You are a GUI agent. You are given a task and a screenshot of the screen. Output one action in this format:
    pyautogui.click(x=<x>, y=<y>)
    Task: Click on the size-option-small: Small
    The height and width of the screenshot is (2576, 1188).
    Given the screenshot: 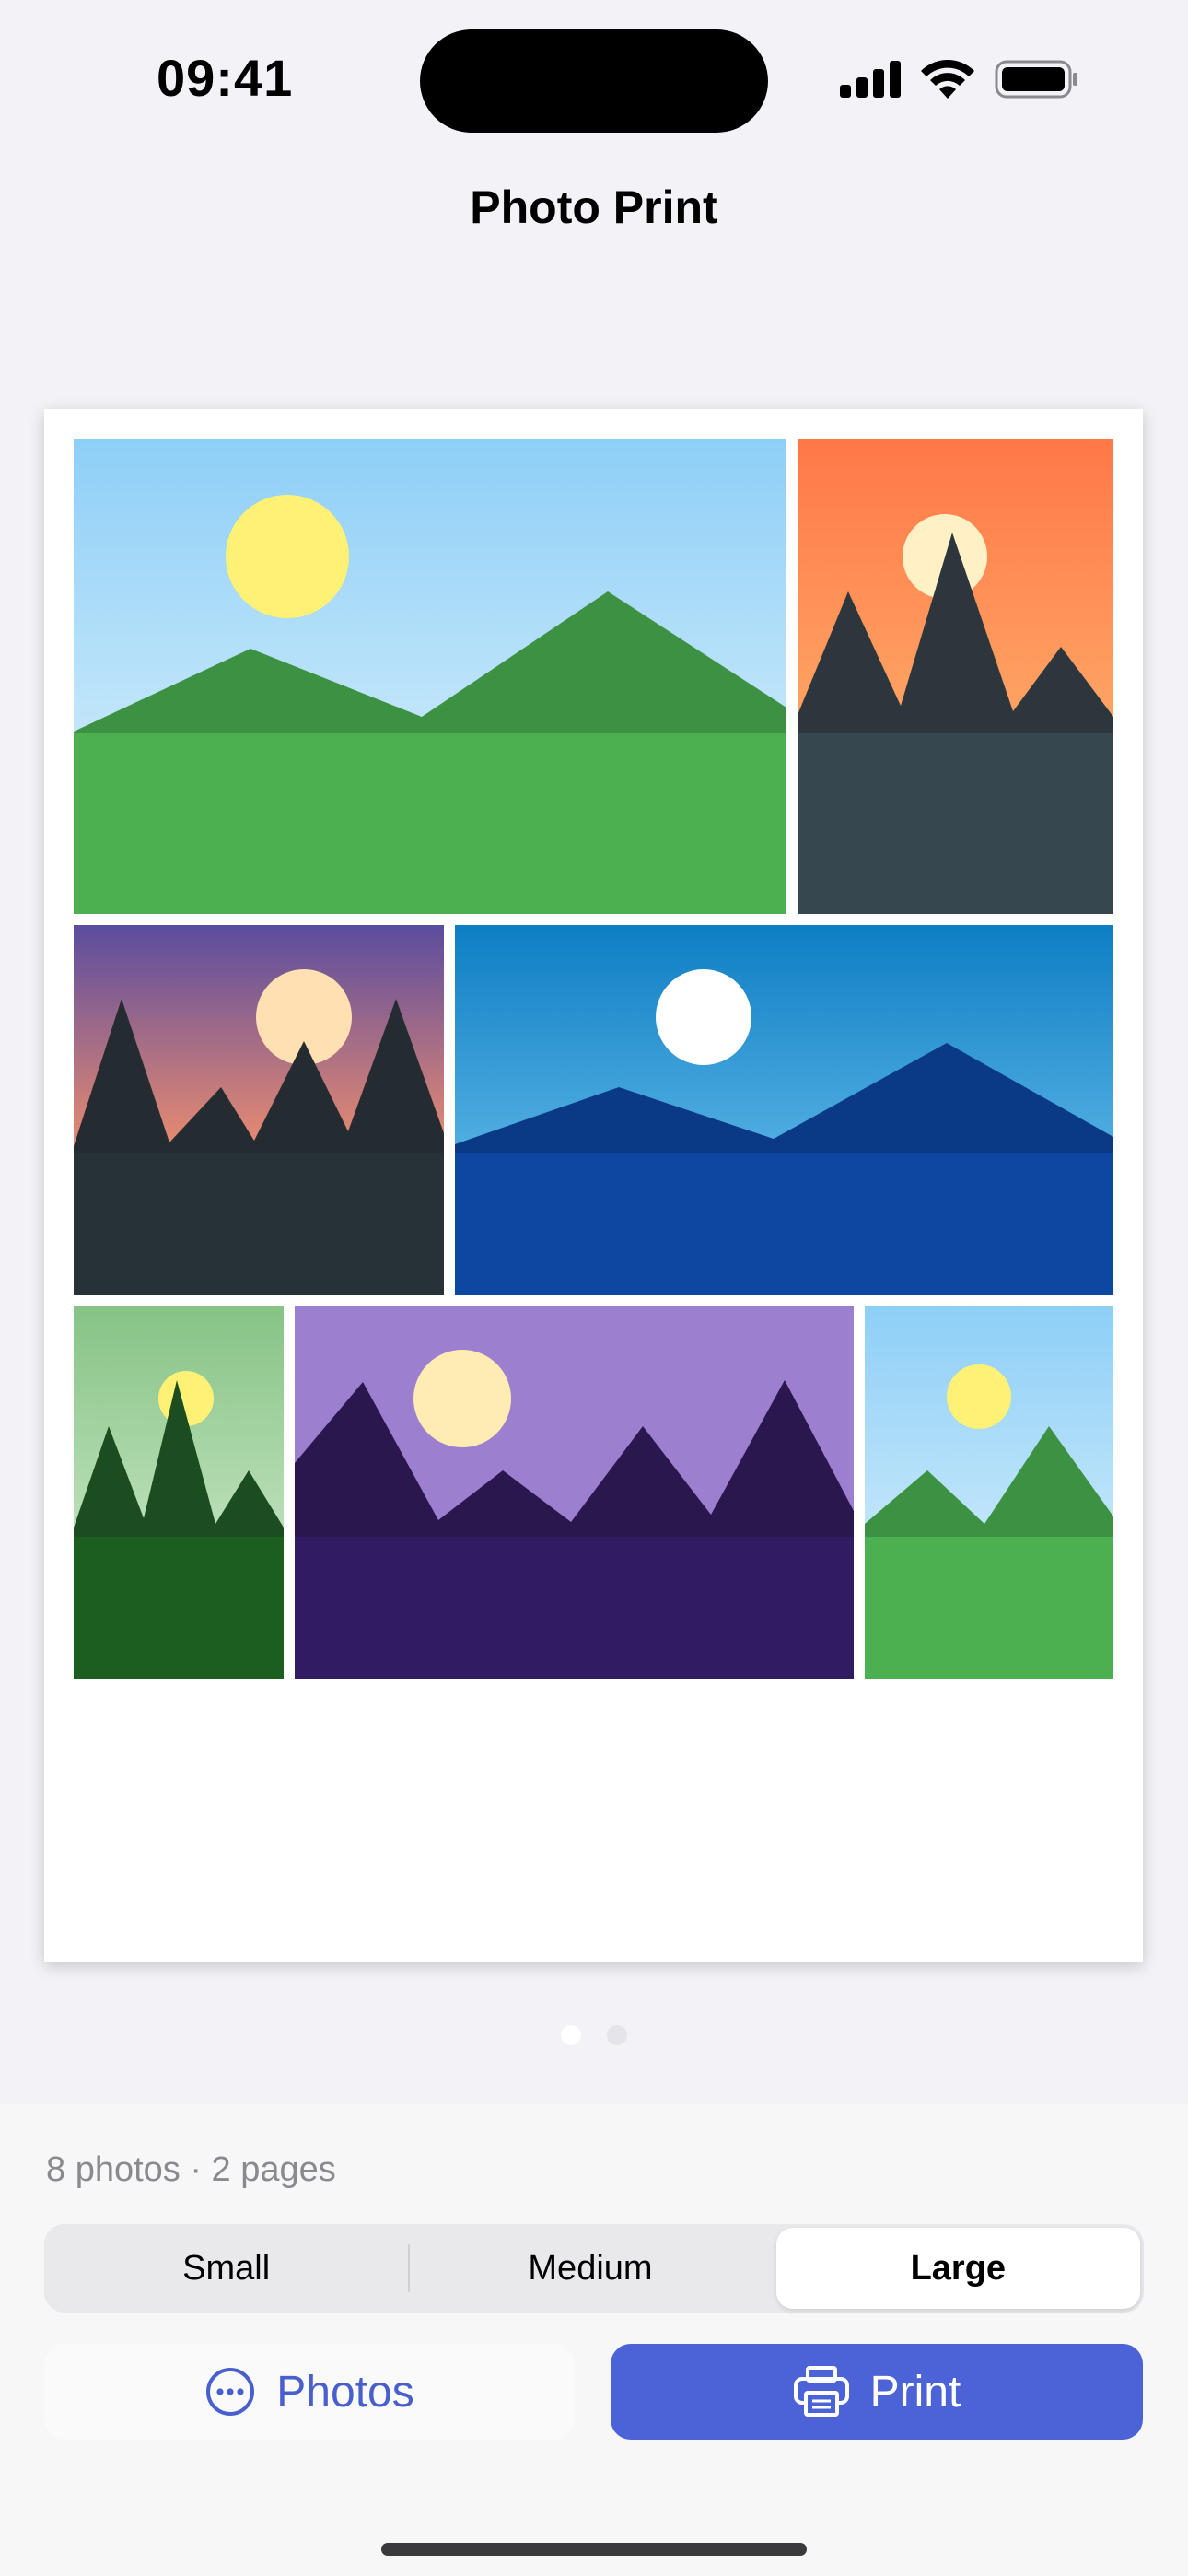 What is the action you would take?
    pyautogui.click(x=226, y=2268)
    